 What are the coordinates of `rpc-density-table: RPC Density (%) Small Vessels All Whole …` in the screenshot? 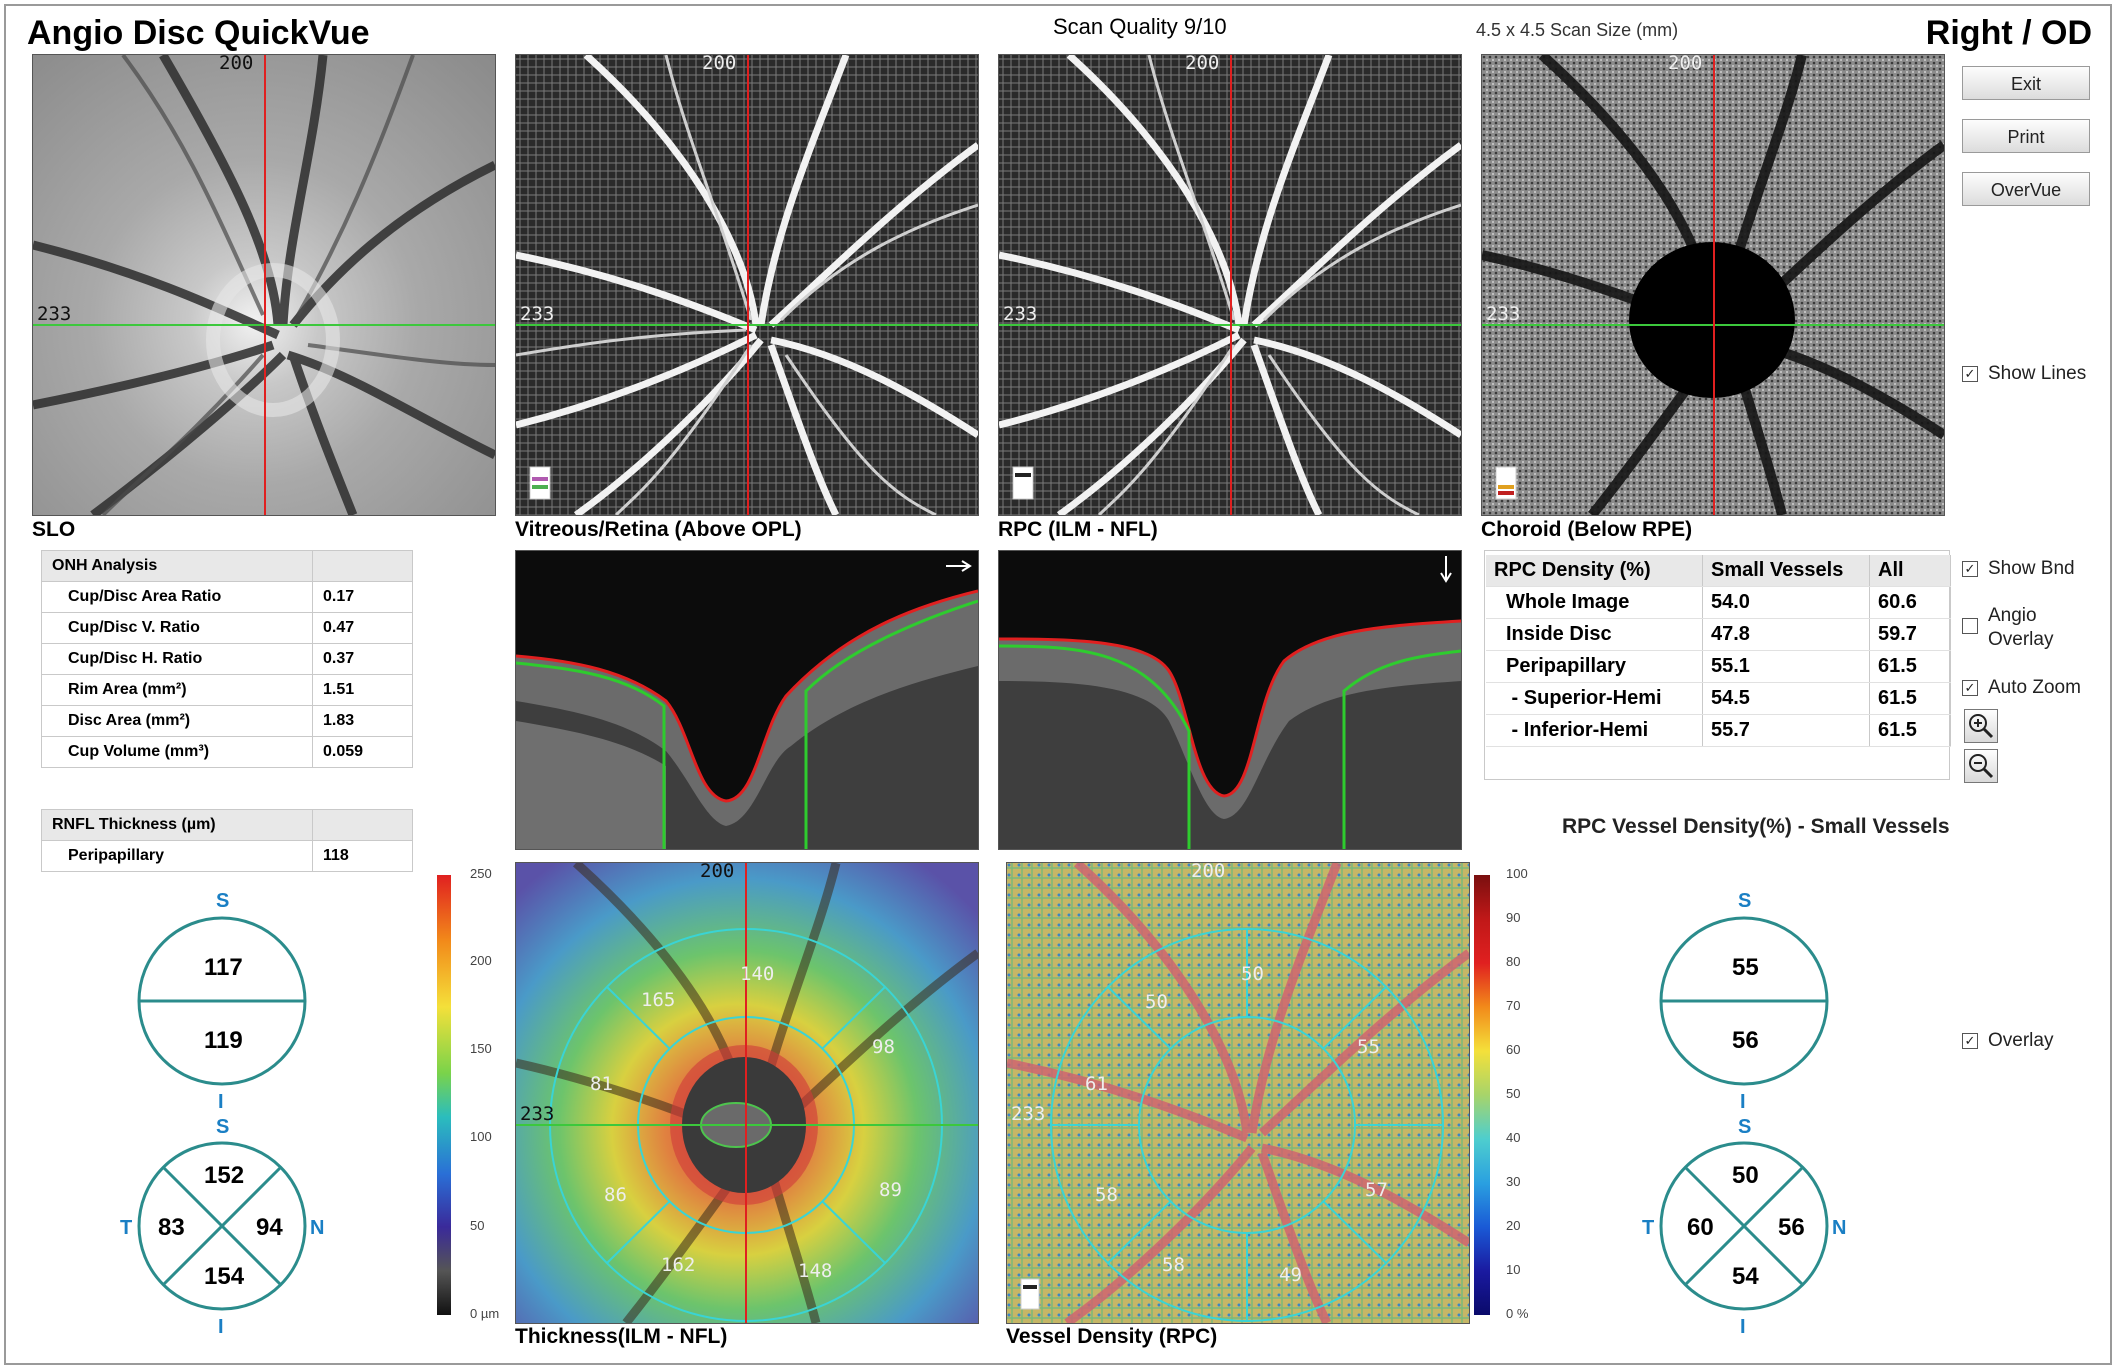 It's located at (1718, 651).